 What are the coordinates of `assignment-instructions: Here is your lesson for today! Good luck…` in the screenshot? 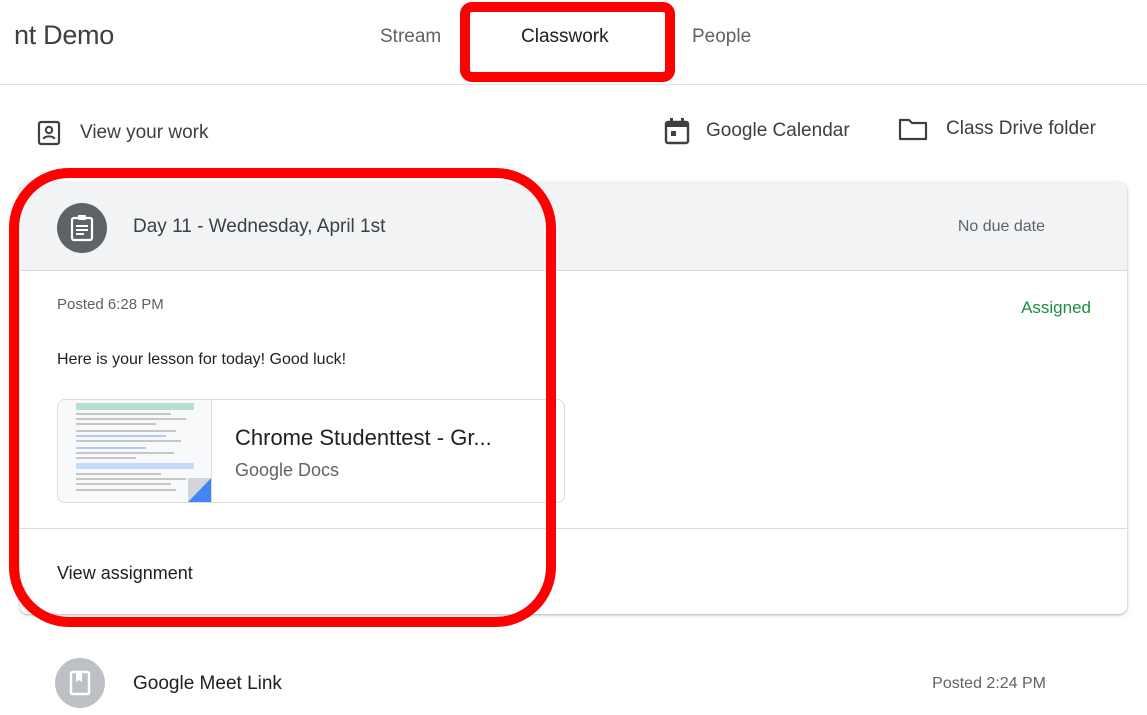 It's located at (202, 359).